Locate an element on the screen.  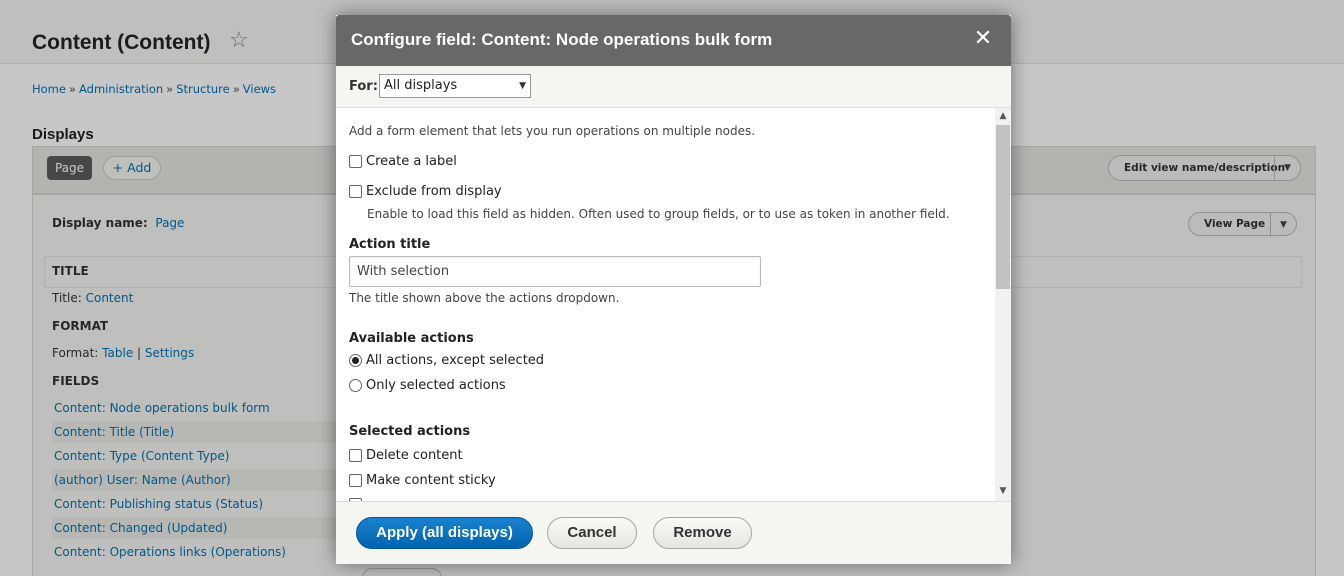
only-selected-text: Only selected actions is located at coordinates (436, 385).